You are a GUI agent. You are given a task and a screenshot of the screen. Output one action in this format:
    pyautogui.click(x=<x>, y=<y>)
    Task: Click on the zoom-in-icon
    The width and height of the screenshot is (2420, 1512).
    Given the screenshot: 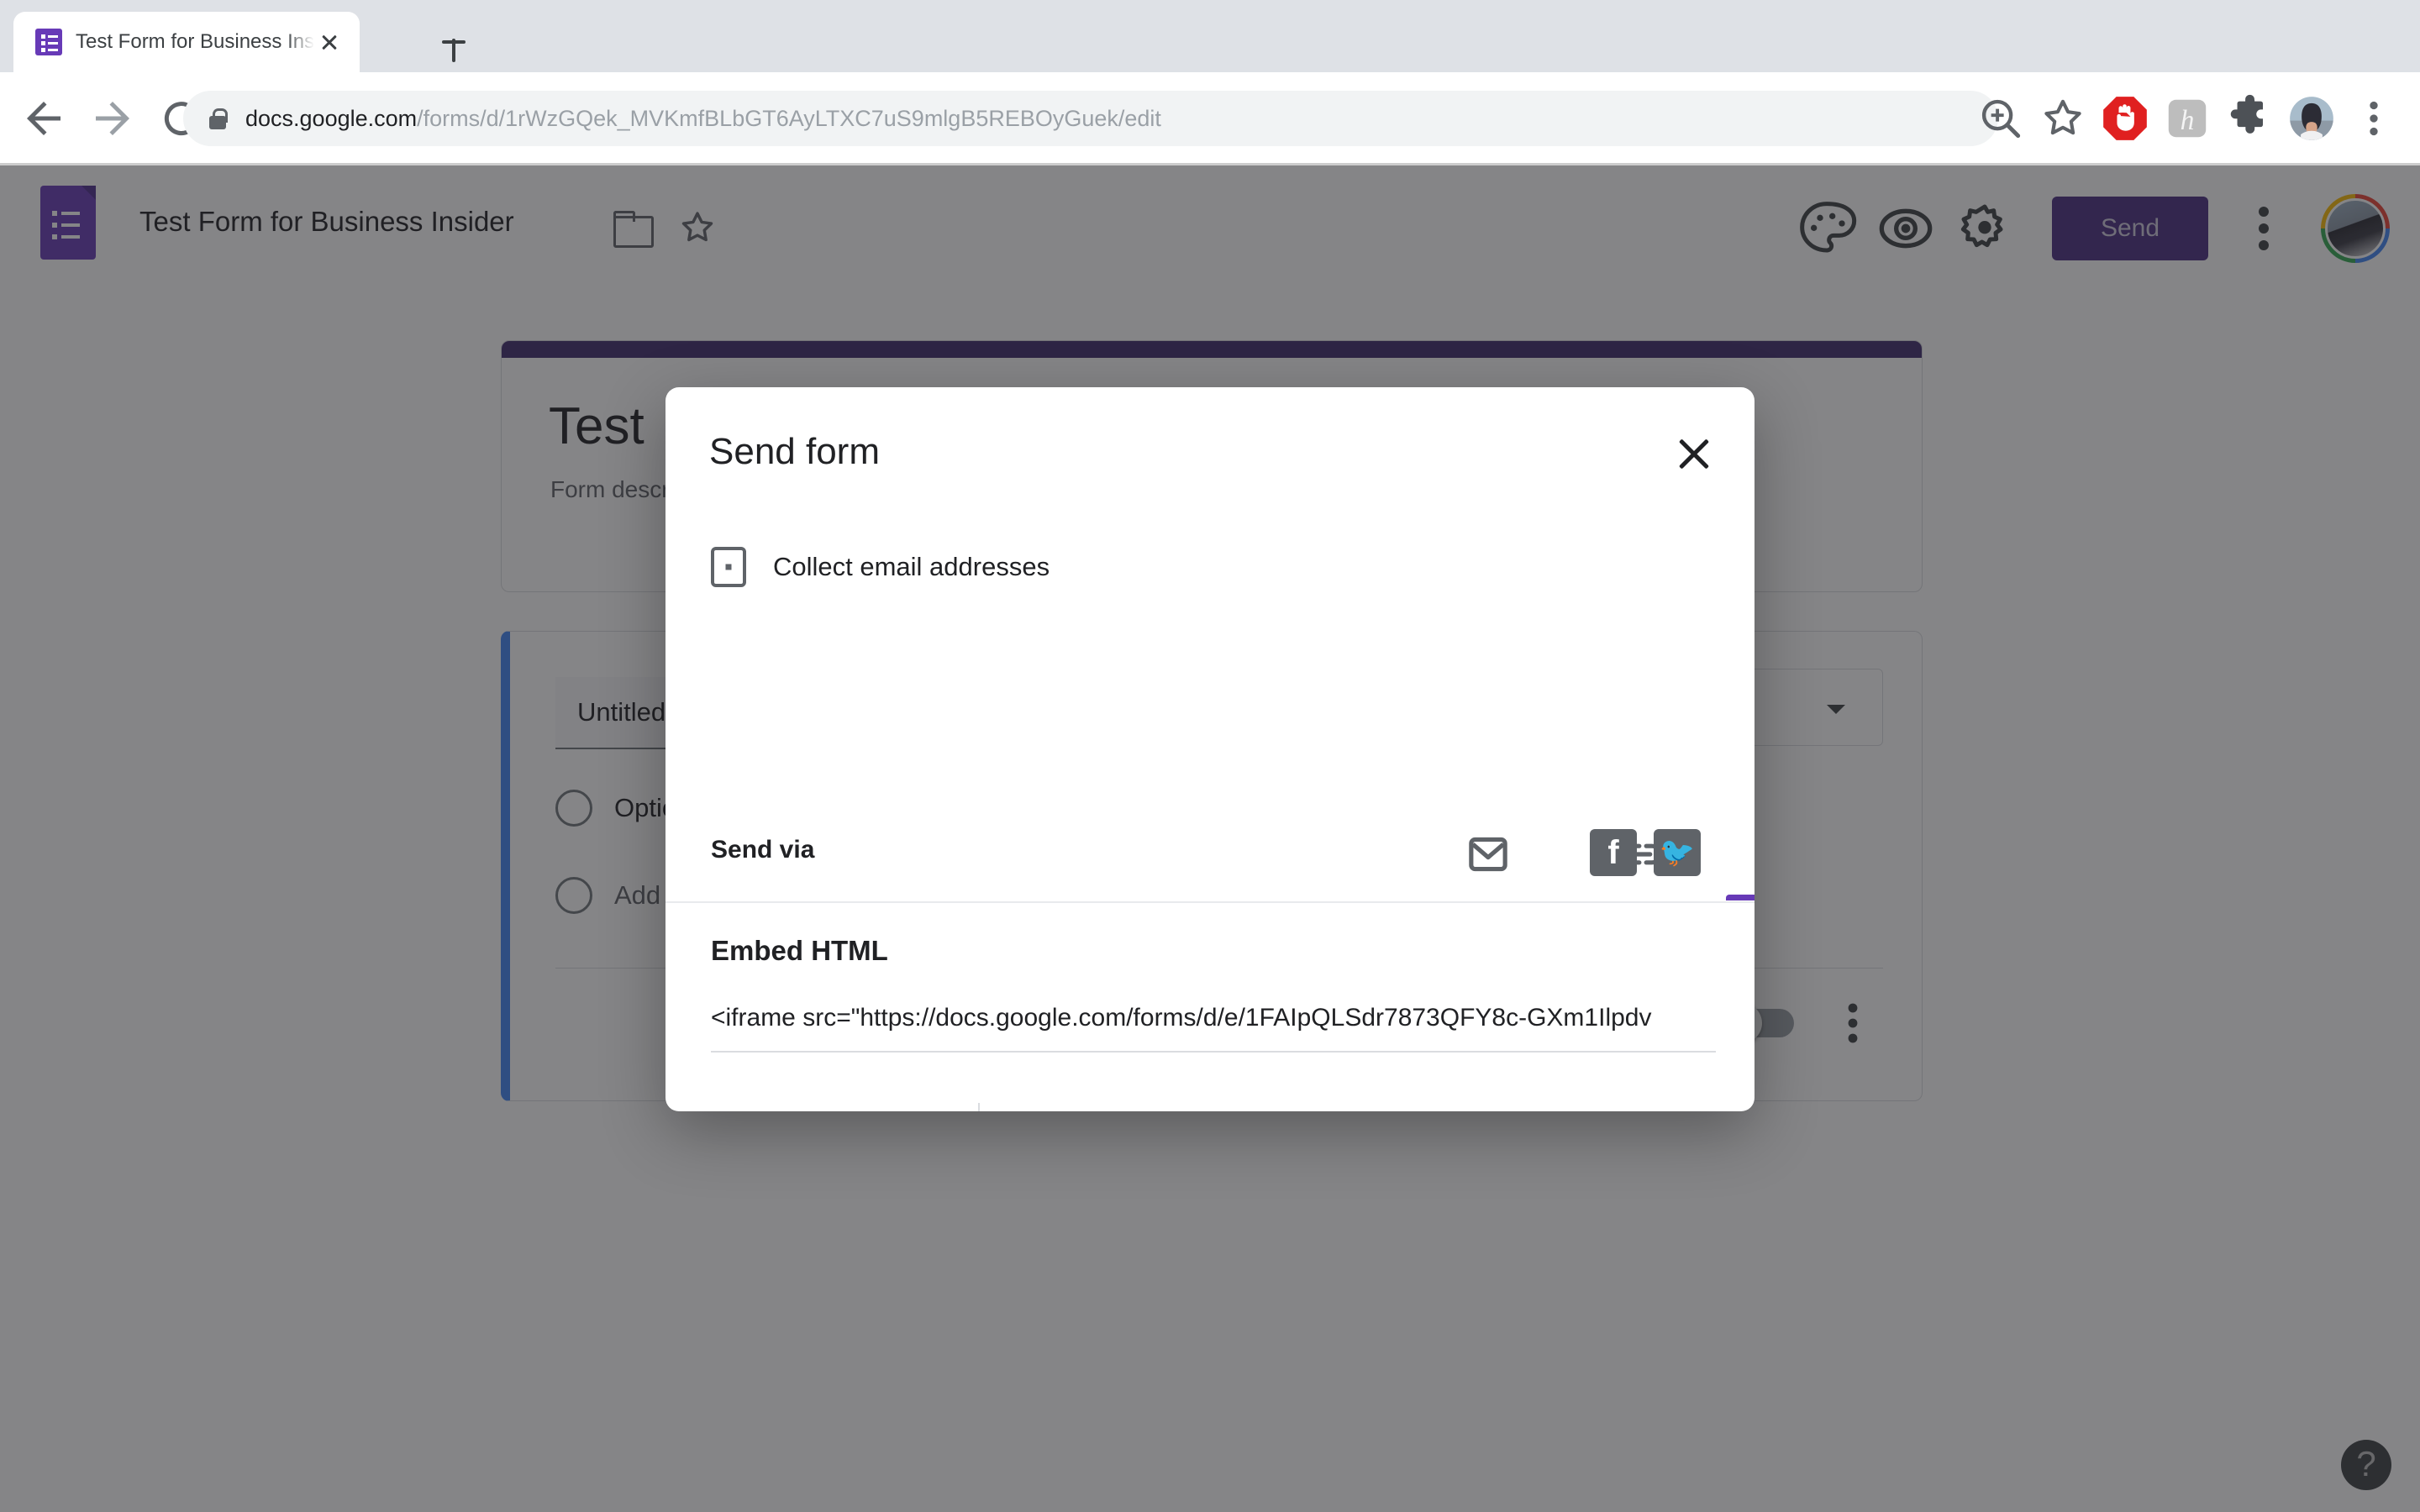 What is the action you would take?
    pyautogui.click(x=2001, y=118)
    